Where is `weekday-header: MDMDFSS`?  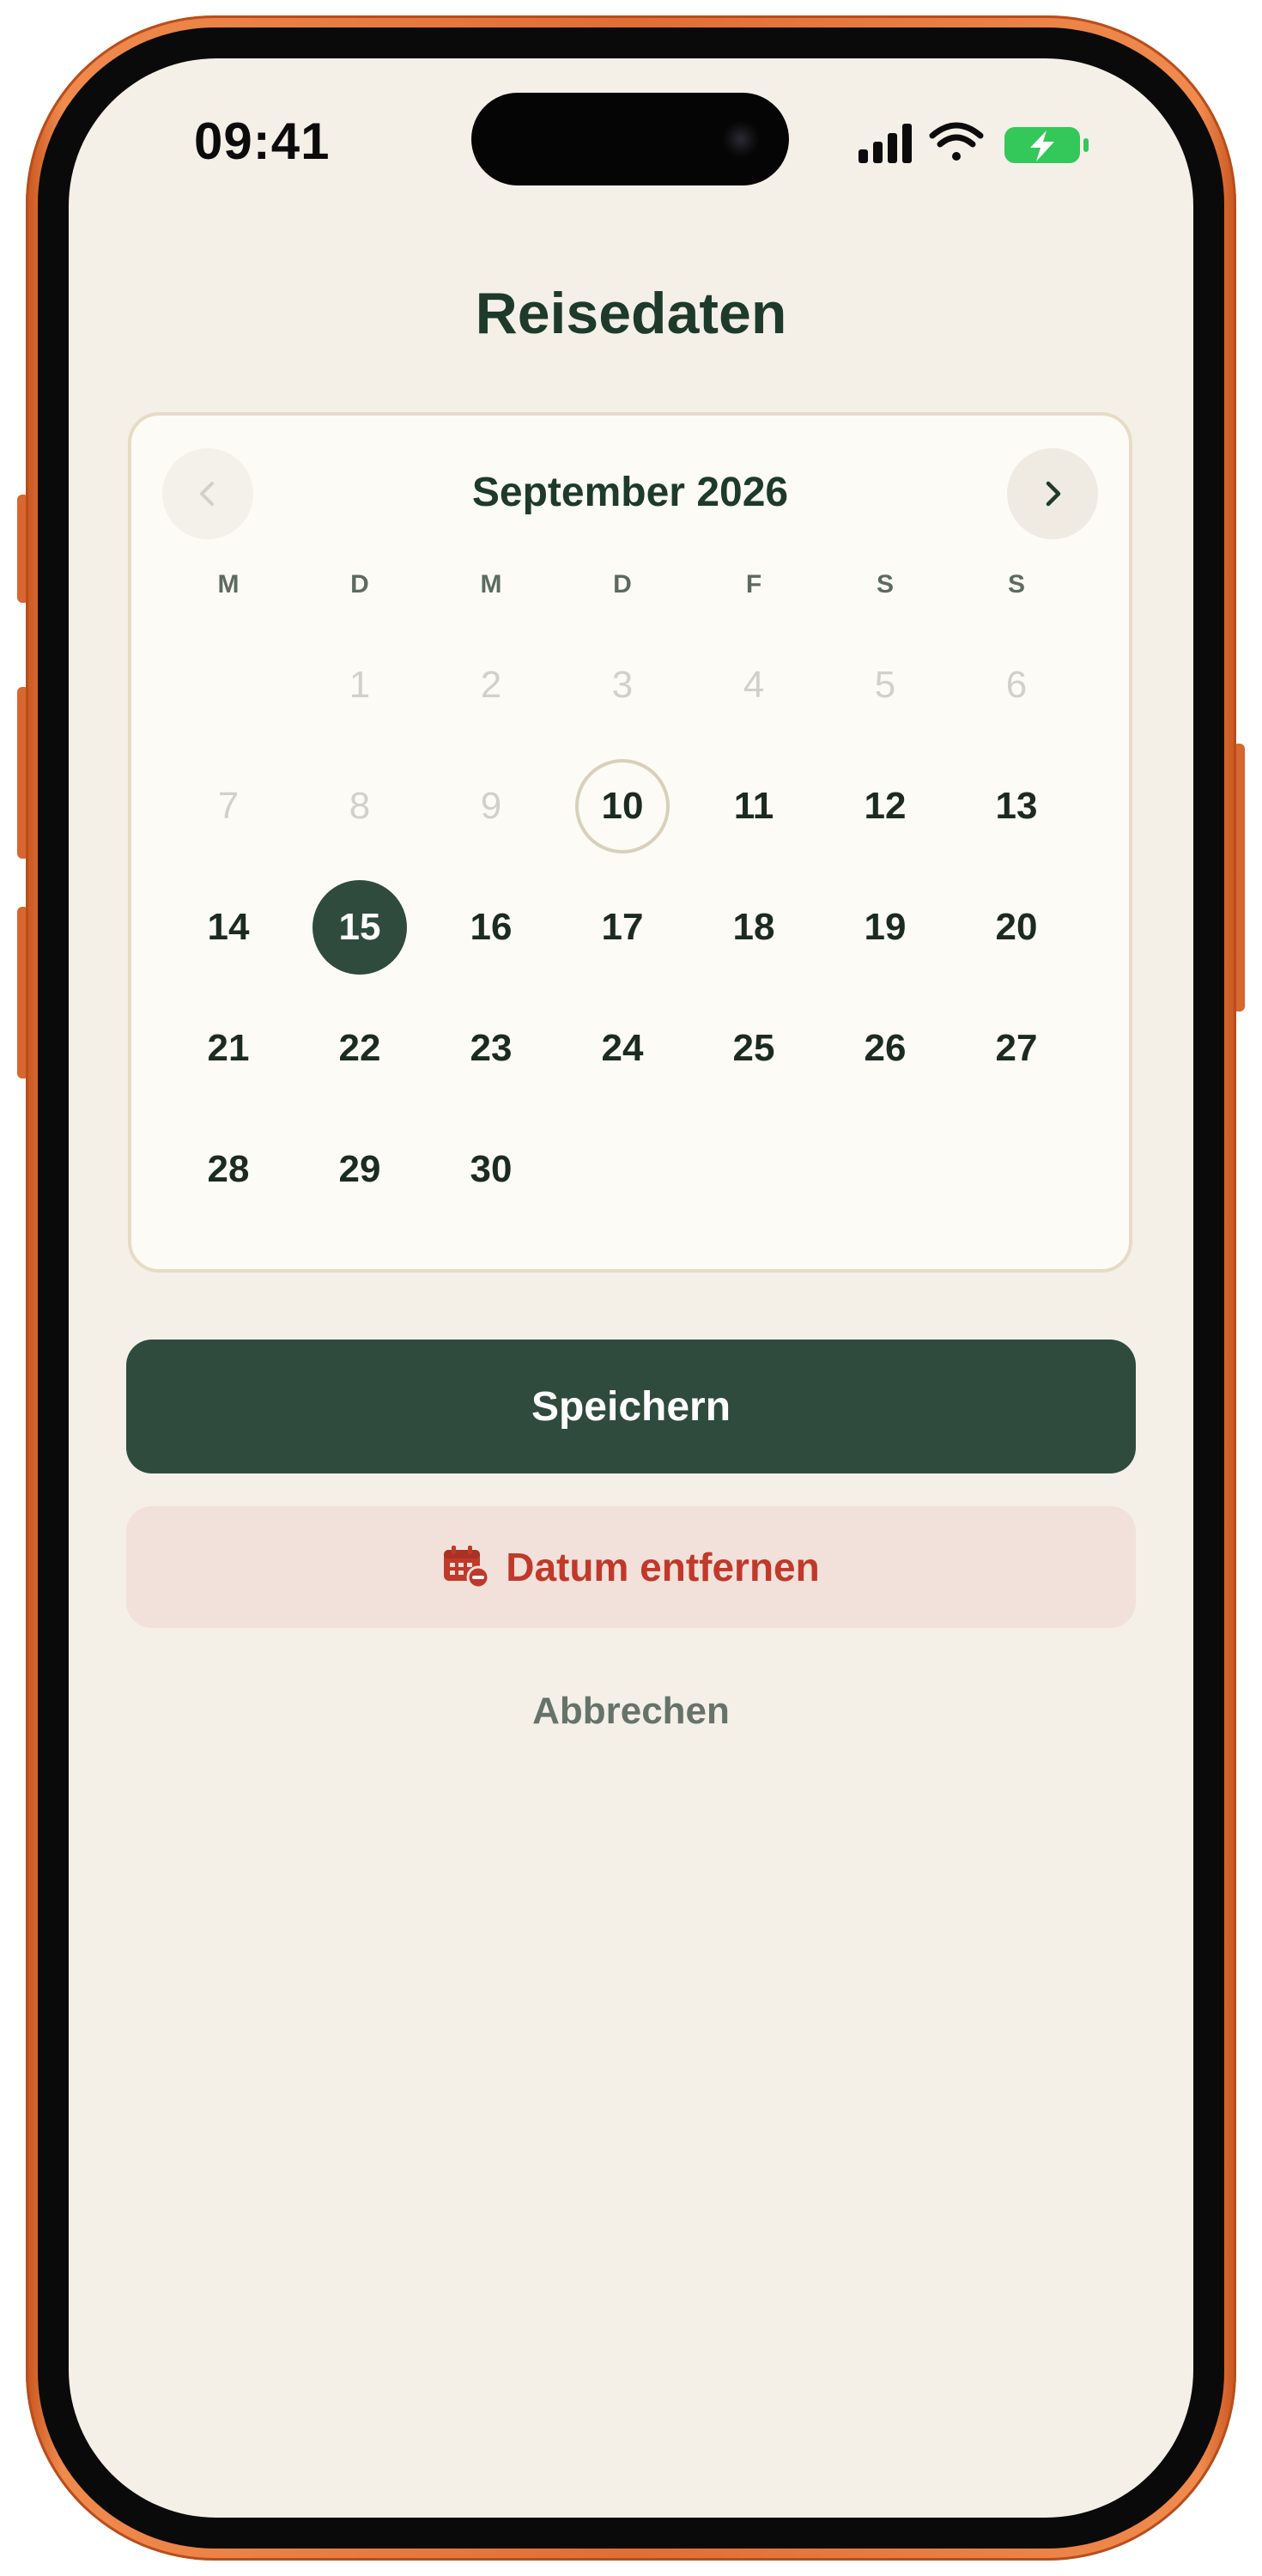
weekday-header: MDMDFSS is located at coordinates (630, 587).